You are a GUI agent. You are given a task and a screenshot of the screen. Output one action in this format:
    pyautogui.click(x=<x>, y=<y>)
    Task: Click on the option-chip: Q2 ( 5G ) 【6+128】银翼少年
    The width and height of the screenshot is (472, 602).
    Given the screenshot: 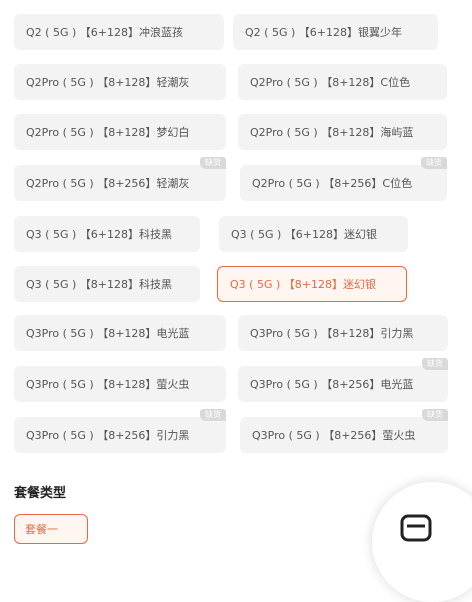 What is the action you would take?
    pyautogui.click(x=335, y=32)
    